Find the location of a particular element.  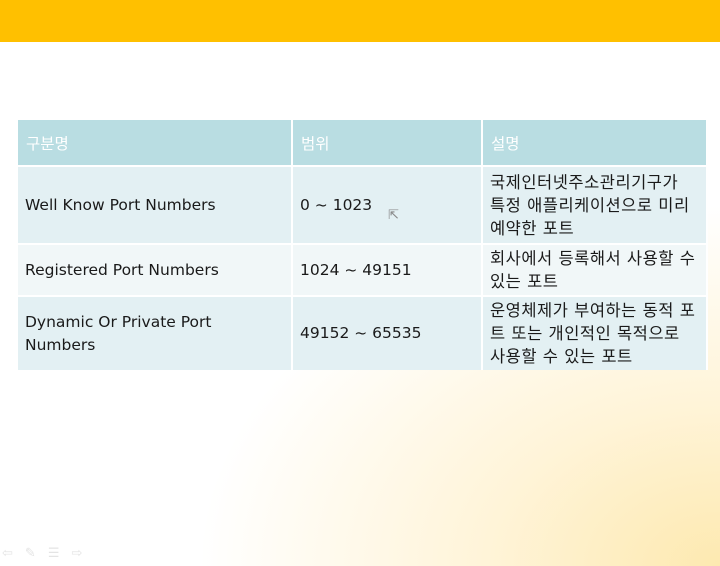

table-header-row: 구분명 범위 설명 is located at coordinates (363, 143).